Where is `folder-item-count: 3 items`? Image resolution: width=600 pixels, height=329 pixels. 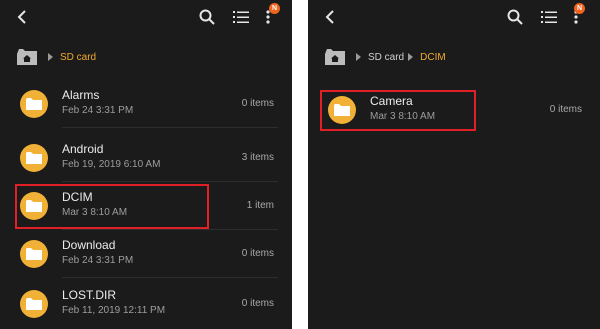 folder-item-count: 3 items is located at coordinates (257, 157).